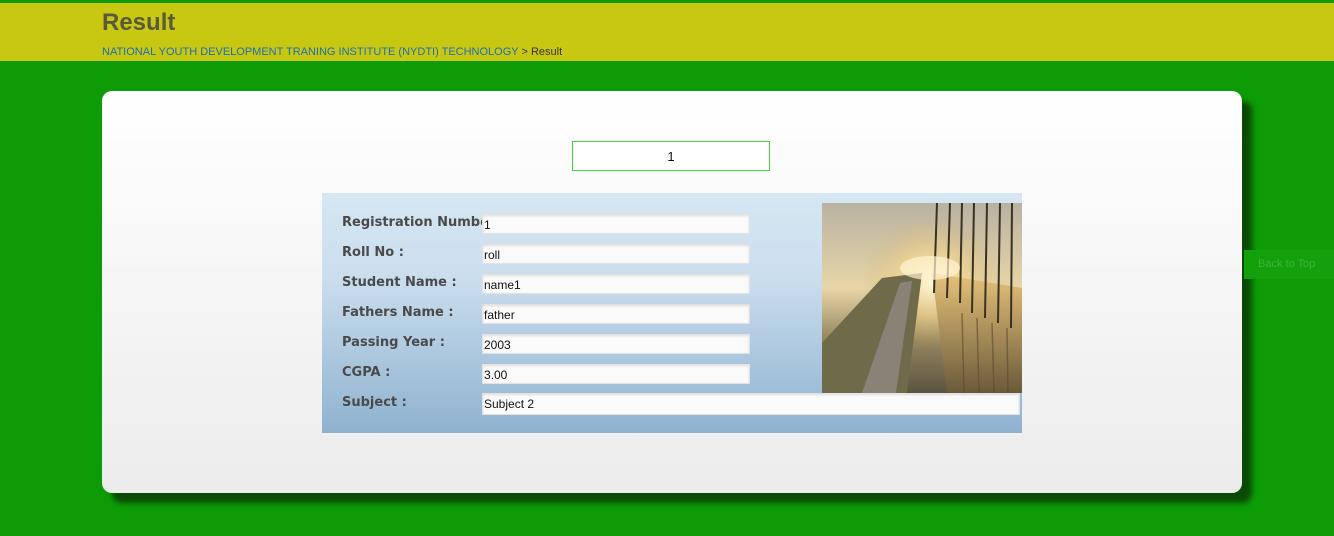  I want to click on page-title: Result, so click(139, 22).